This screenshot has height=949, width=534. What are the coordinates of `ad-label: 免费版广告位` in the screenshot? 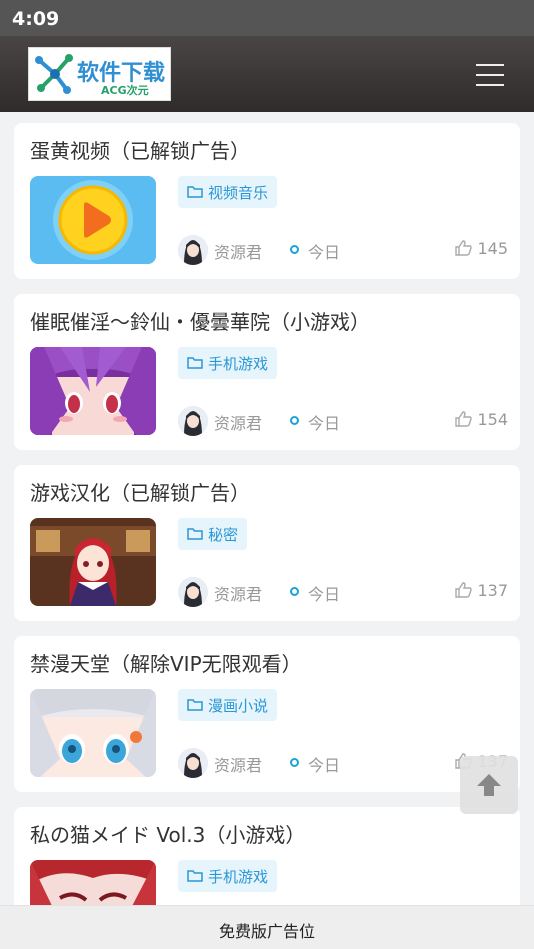 It's located at (266, 931).